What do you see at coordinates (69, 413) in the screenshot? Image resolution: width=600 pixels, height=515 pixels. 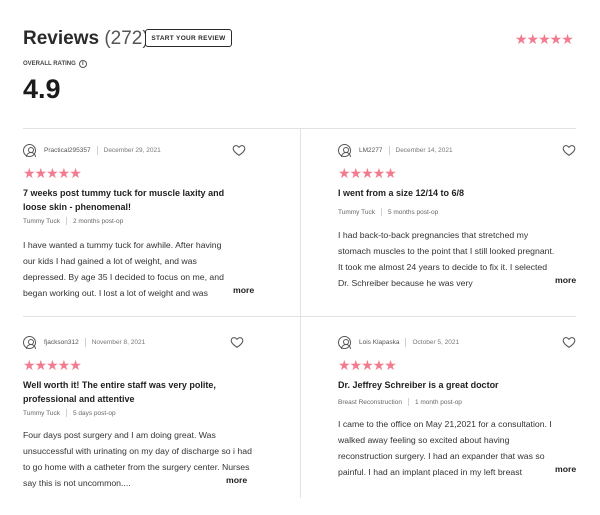 I see `review-tags: Tummy Tuck 5 days post-op` at bounding box center [69, 413].